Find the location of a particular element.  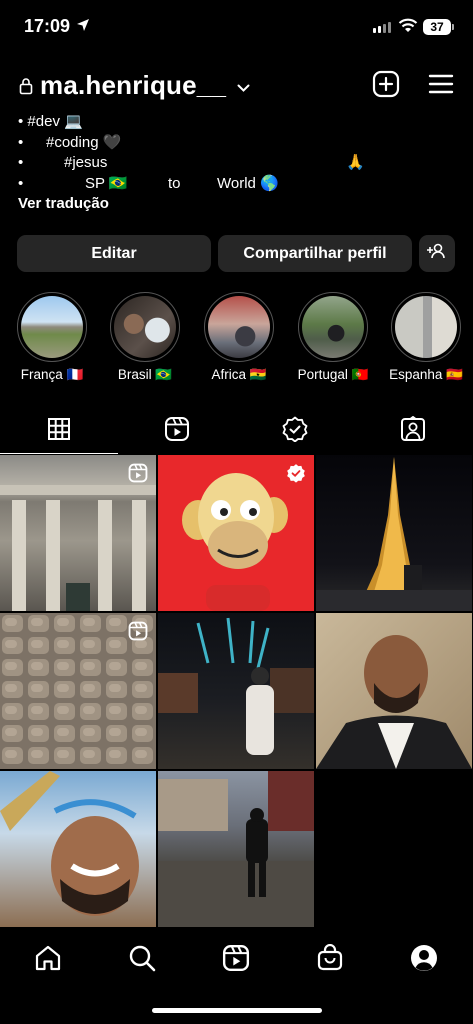

bio-line: • #dev 💻 is located at coordinates (238, 122).